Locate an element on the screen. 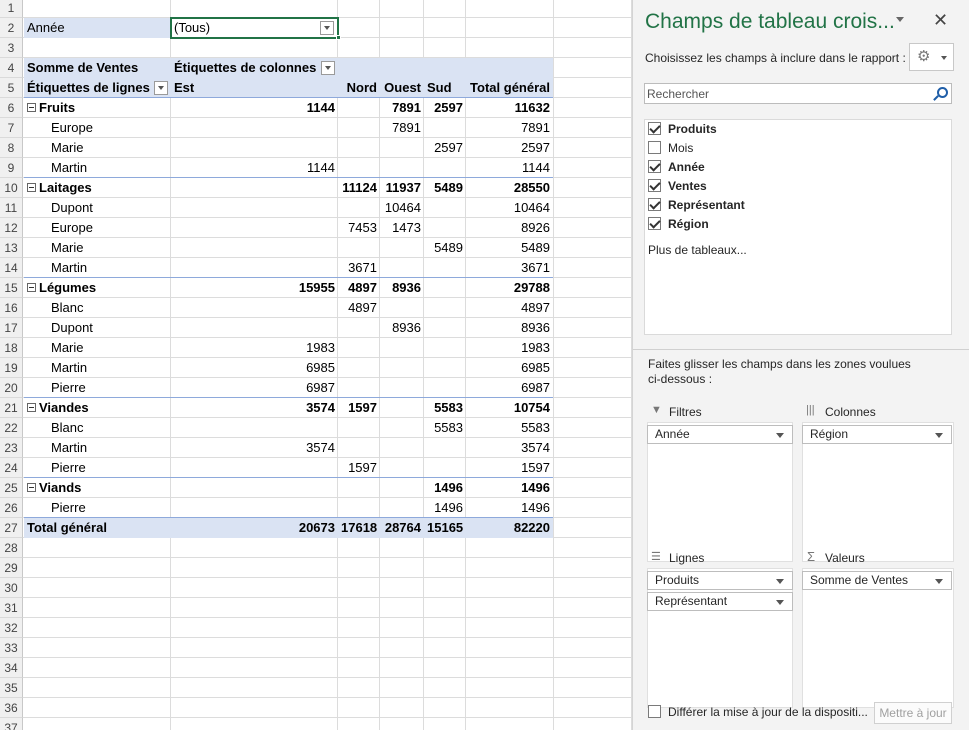  row-header: 2 is located at coordinates (11, 28).